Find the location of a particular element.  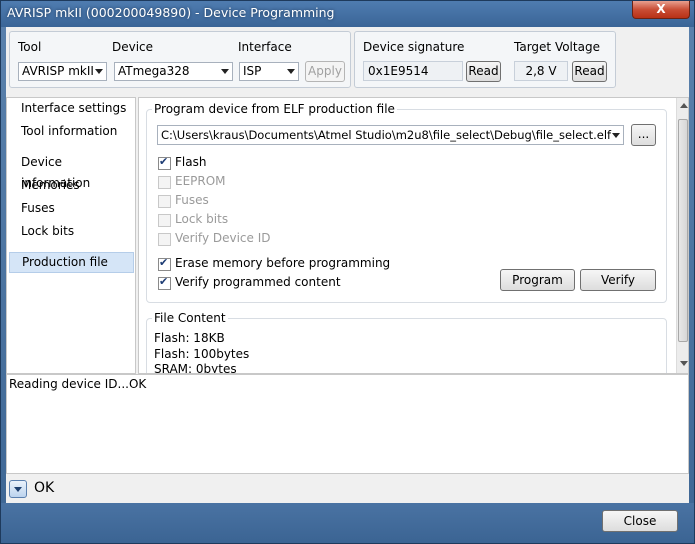

fuses-label: Fuses is located at coordinates (192, 200).